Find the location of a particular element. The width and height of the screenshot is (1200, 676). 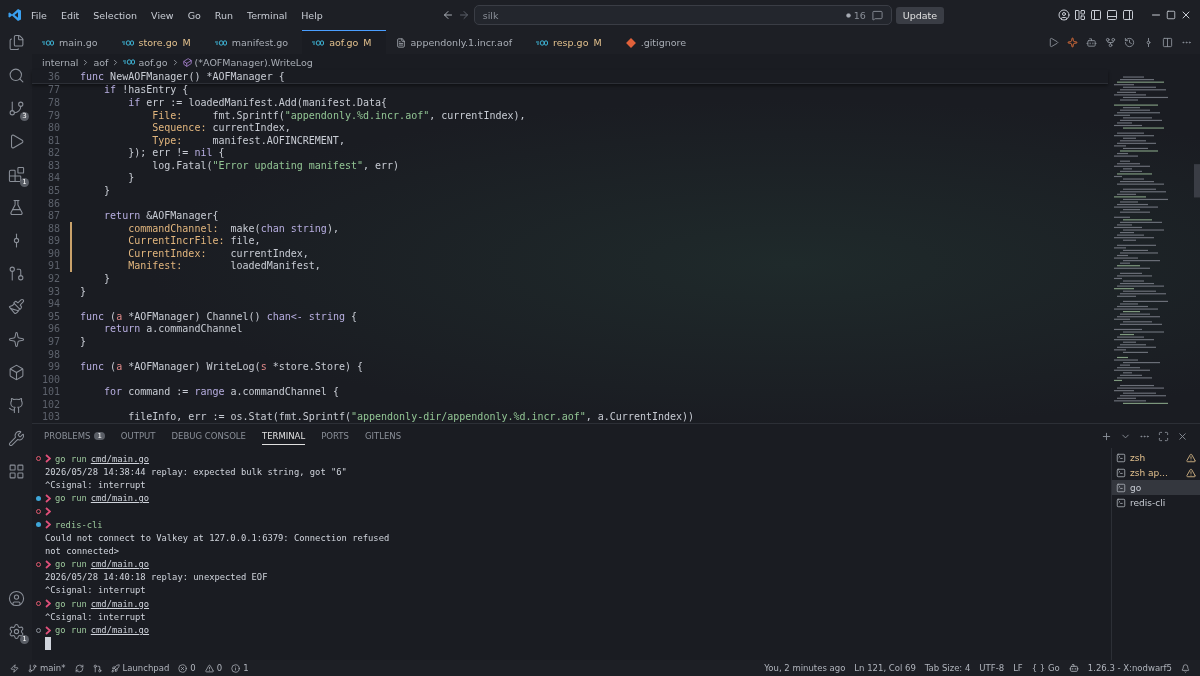

chat-icon is located at coordinates (877, 15).